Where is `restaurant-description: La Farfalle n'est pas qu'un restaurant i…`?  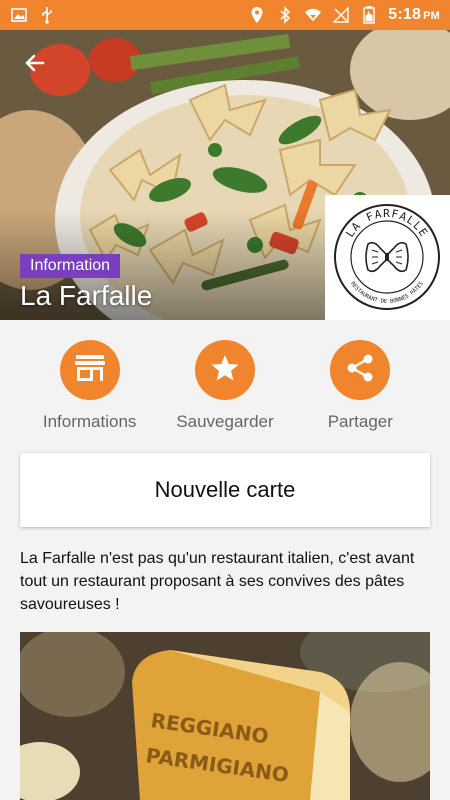
restaurant-description: La Farfalle n'est pas qu'un restaurant i… is located at coordinates (217, 581).